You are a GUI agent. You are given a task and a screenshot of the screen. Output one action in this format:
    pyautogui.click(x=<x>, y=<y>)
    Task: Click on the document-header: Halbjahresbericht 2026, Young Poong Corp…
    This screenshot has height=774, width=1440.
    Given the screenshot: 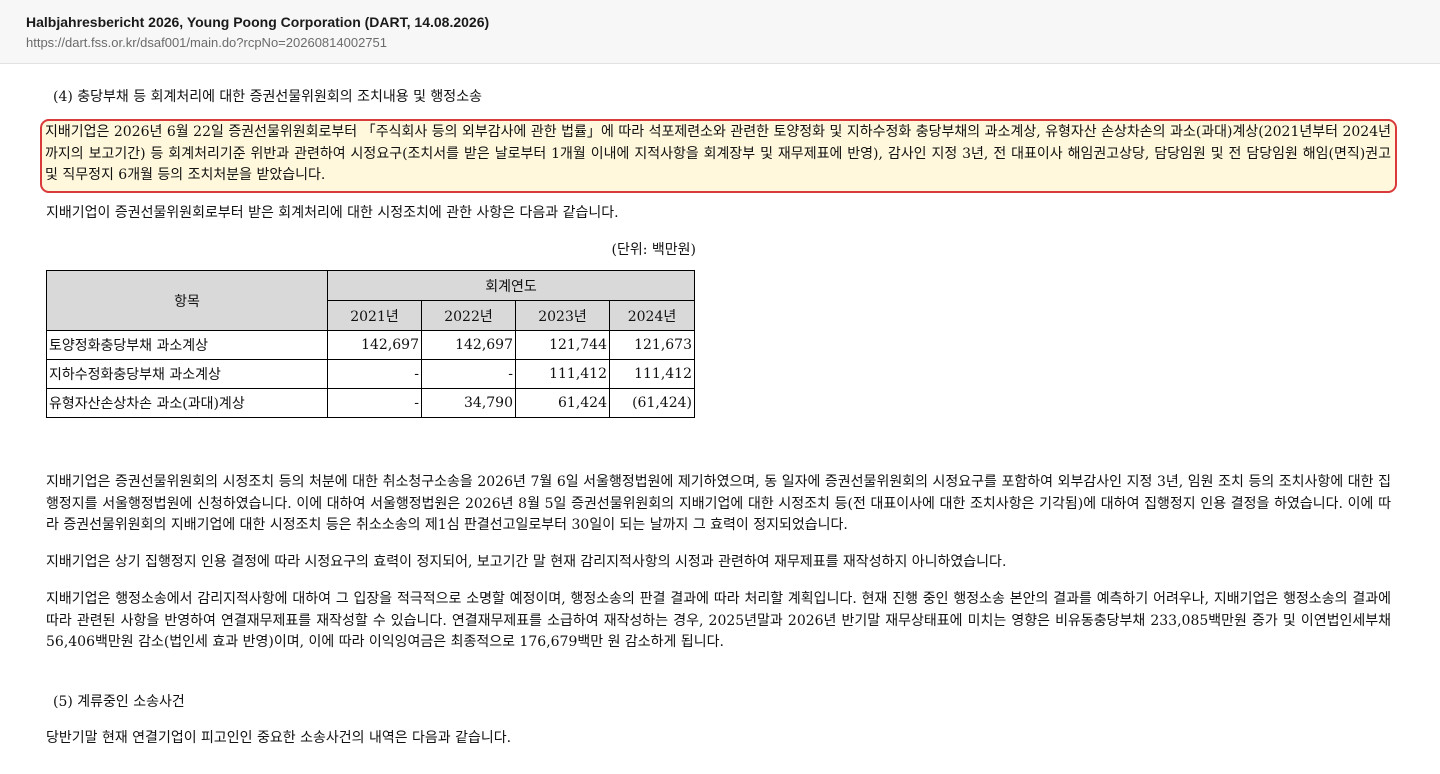 What is the action you would take?
    pyautogui.click(x=720, y=32)
    